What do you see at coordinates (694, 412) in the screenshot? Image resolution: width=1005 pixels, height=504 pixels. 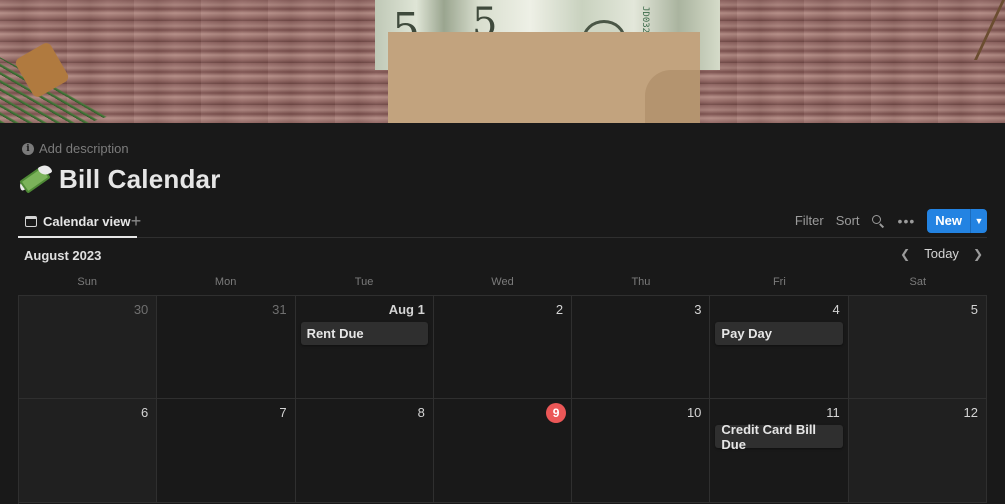 I see `day-number: 10` at bounding box center [694, 412].